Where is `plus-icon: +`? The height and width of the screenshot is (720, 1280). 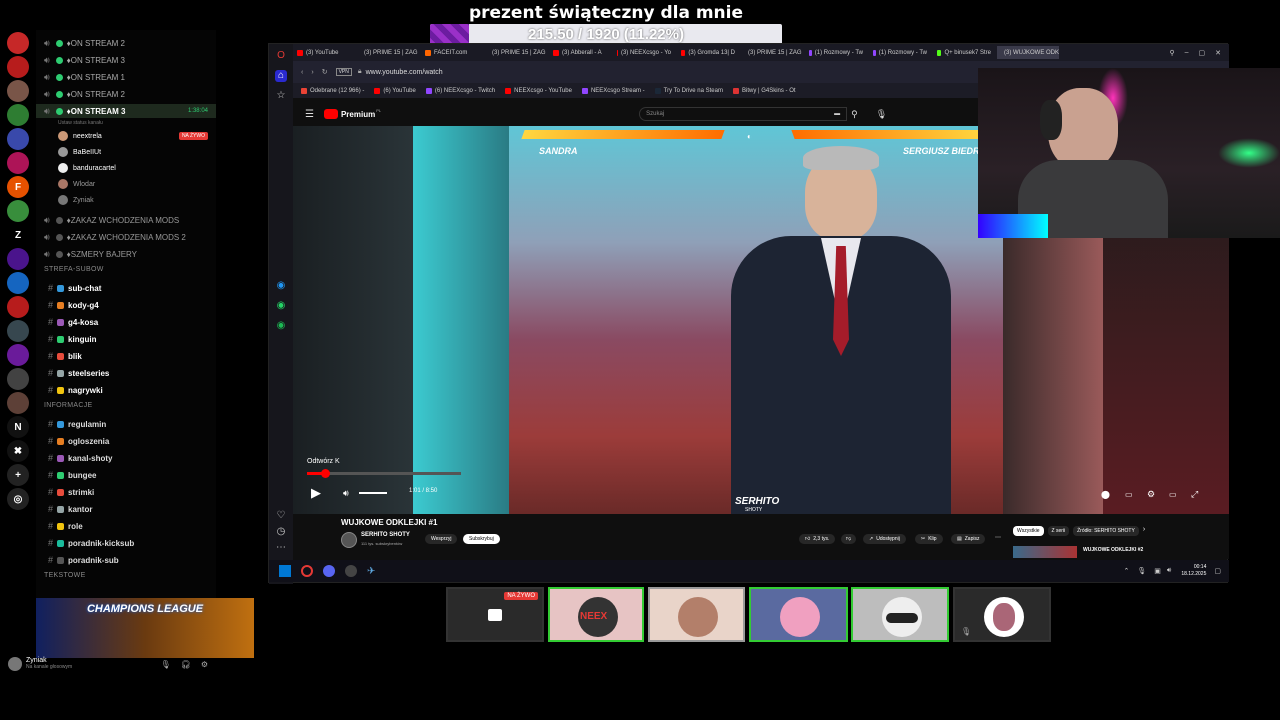 plus-icon: + is located at coordinates (18, 475).